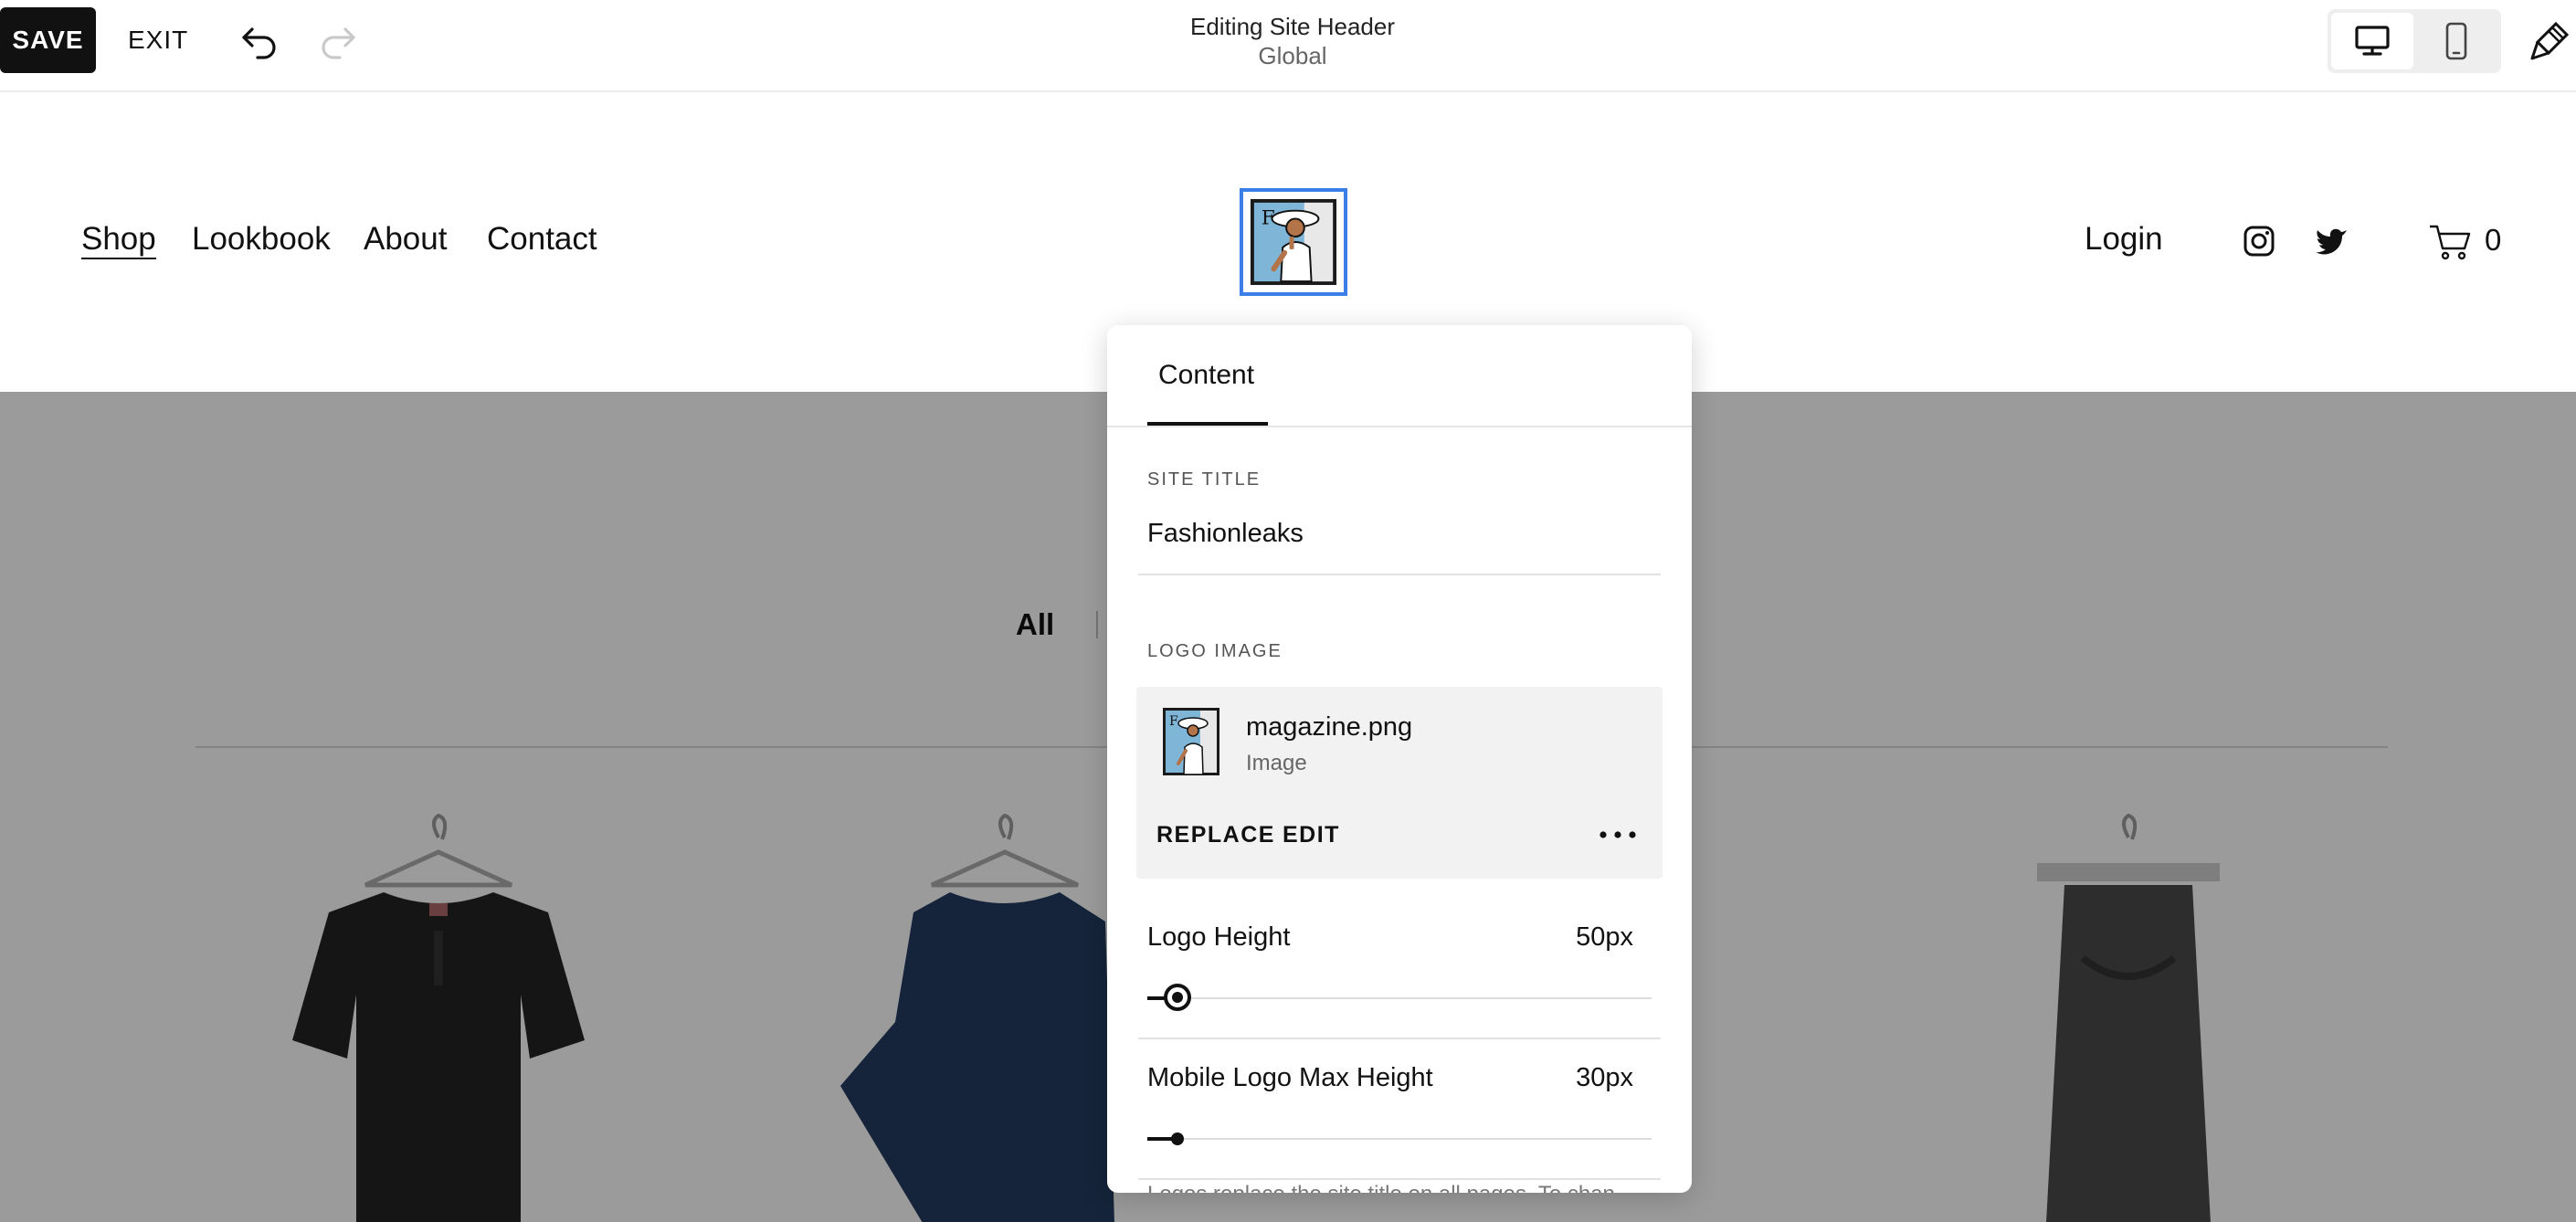 Image resolution: width=2576 pixels, height=1222 pixels. I want to click on logo-file-type: Image, so click(1277, 763).